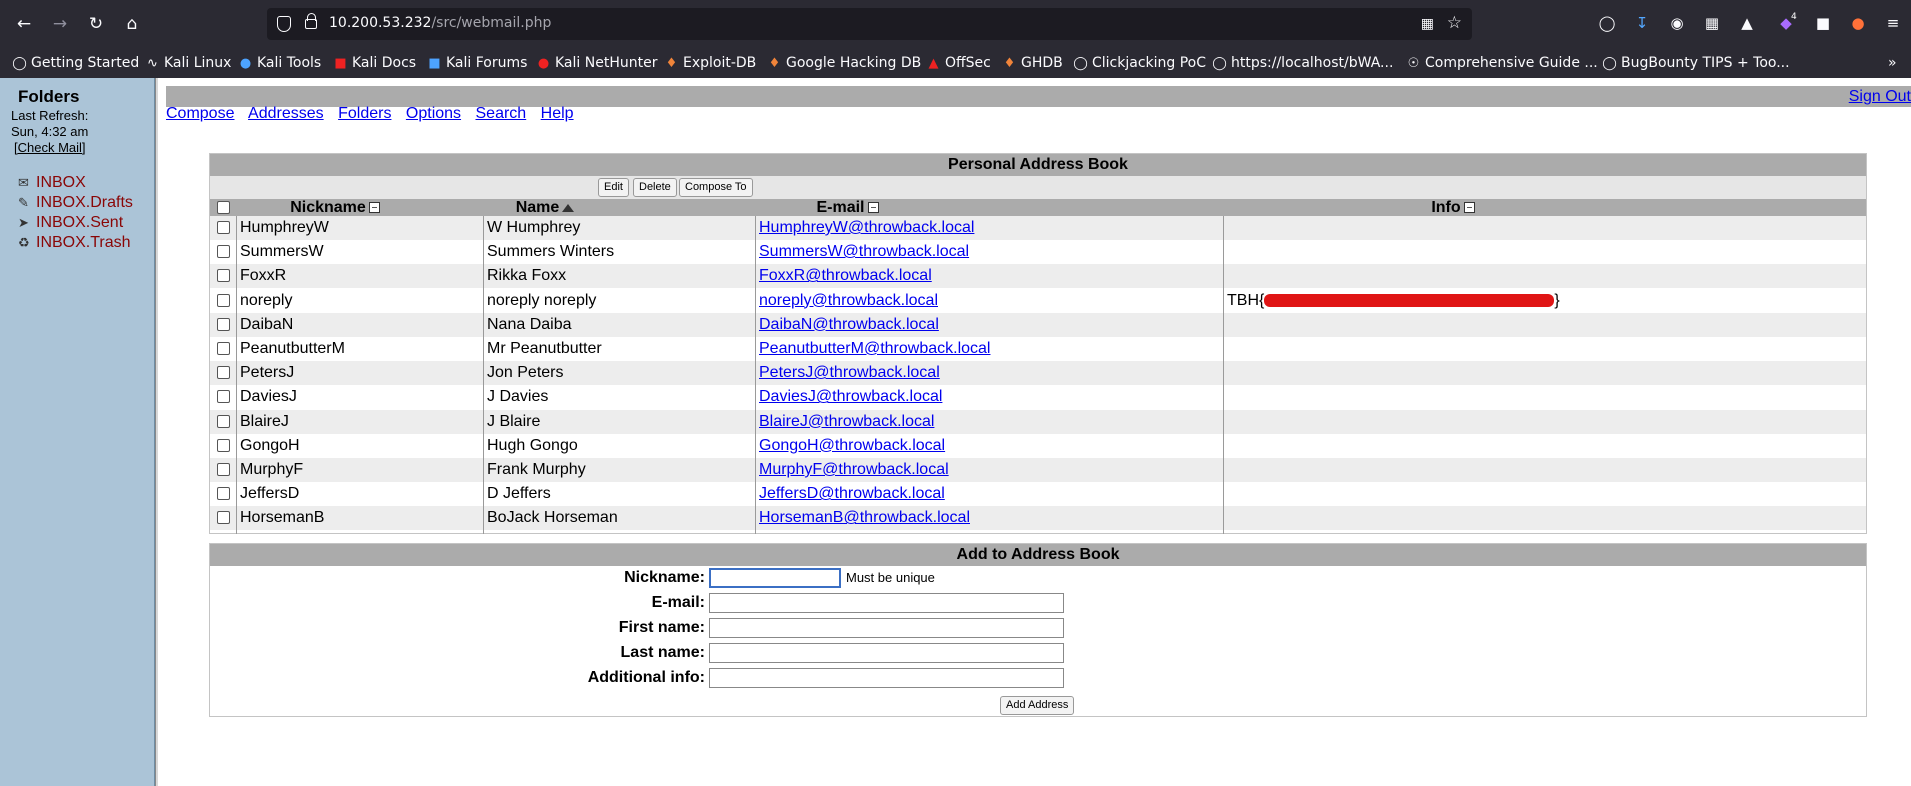  Describe the element at coordinates (886, 653) in the screenshot. I see `last-name-input` at that location.